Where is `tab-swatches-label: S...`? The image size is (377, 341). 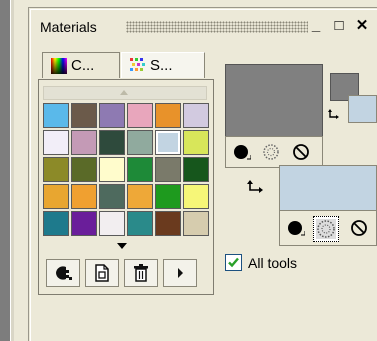
tab-swatches-label: S... is located at coordinates (161, 65).